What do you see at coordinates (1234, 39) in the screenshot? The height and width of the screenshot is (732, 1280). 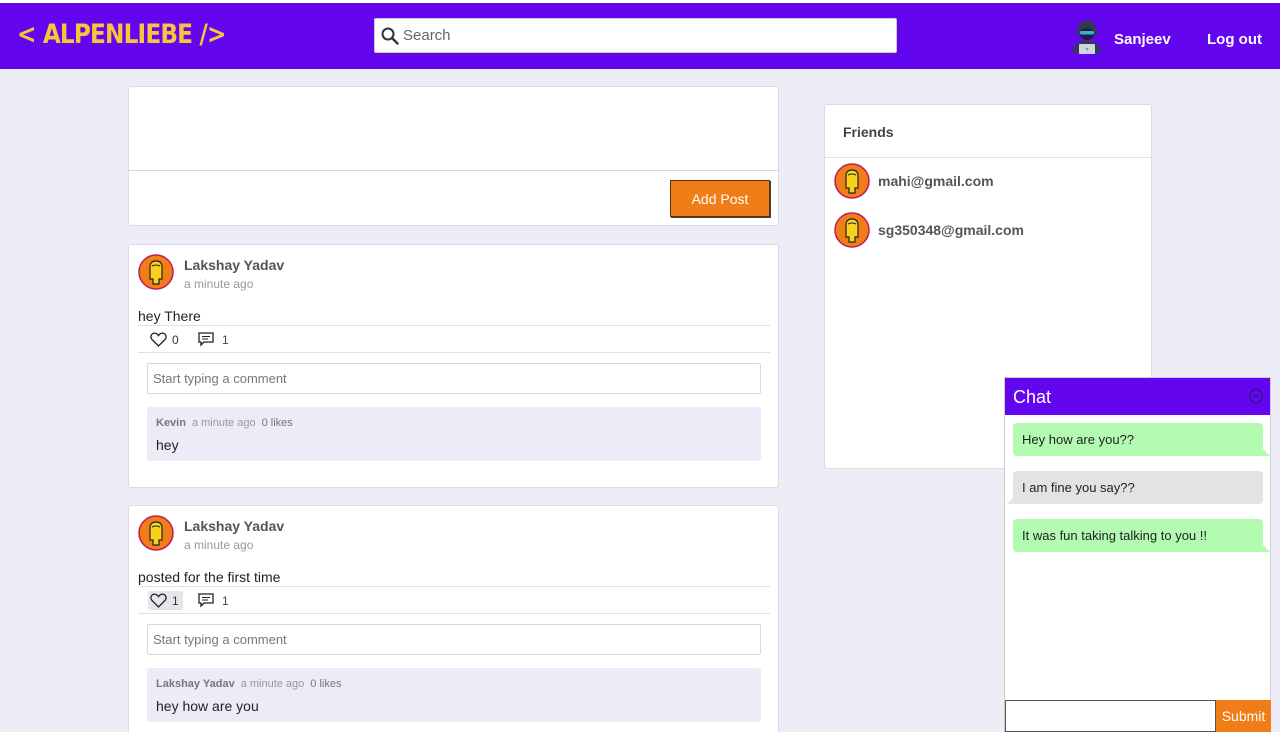 I see `logout-button: Log out` at bounding box center [1234, 39].